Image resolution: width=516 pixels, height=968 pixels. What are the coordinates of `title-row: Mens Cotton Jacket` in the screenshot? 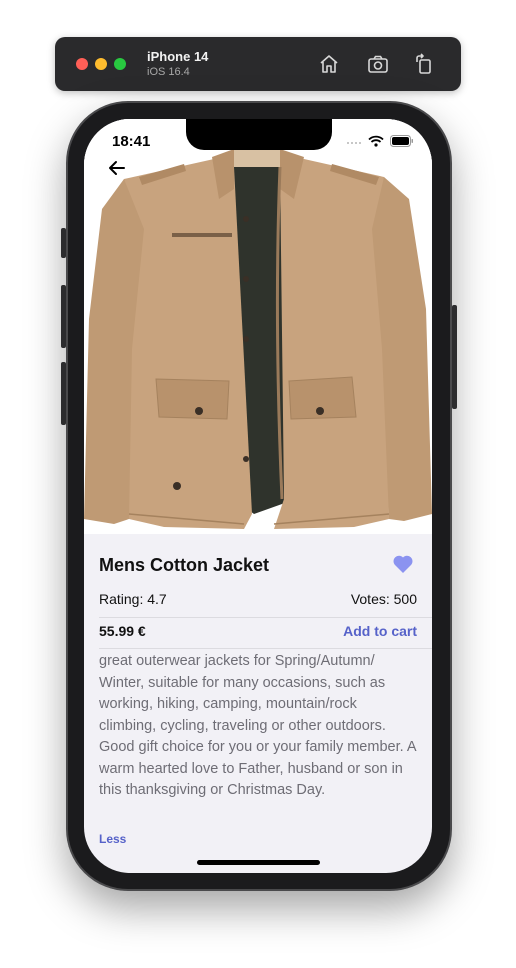 It's located at (258, 567).